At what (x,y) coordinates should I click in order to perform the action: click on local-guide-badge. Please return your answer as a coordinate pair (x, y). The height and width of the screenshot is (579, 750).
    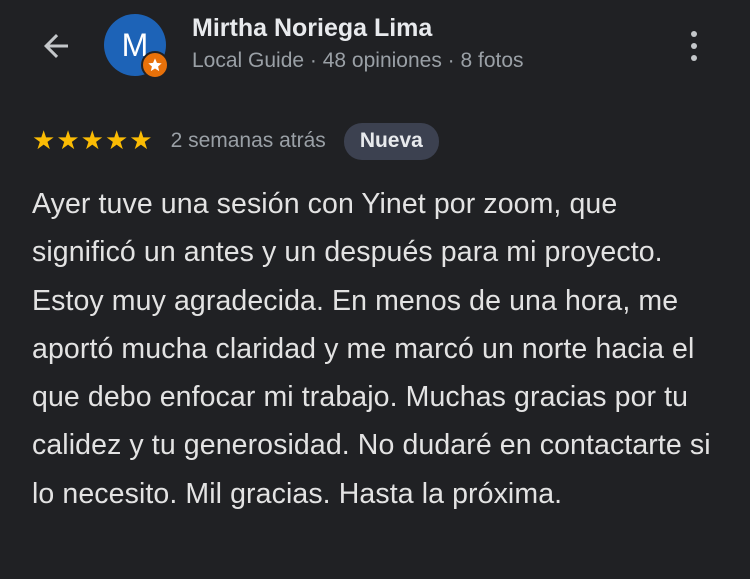
    Looking at the image, I should click on (155, 65).